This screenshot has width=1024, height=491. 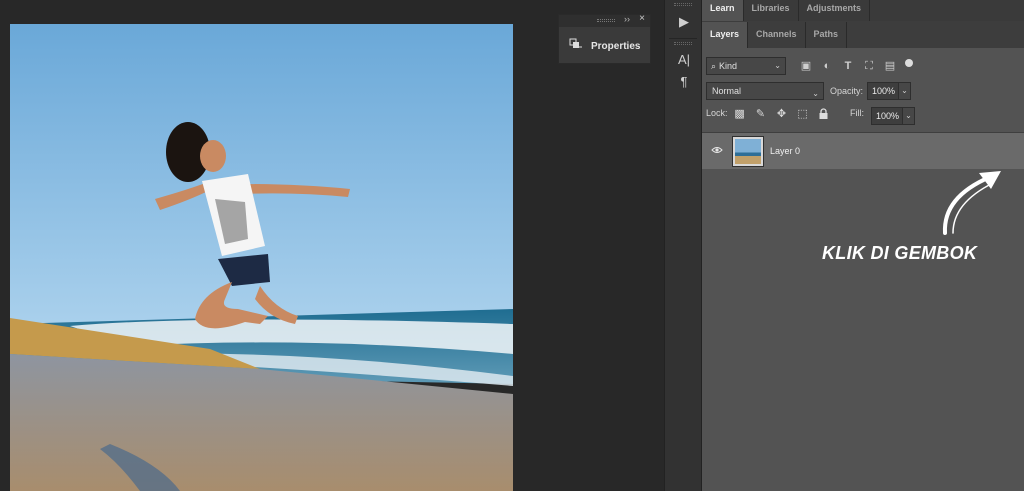 I want to click on type-layer-filter-icon: T, so click(x=848, y=66).